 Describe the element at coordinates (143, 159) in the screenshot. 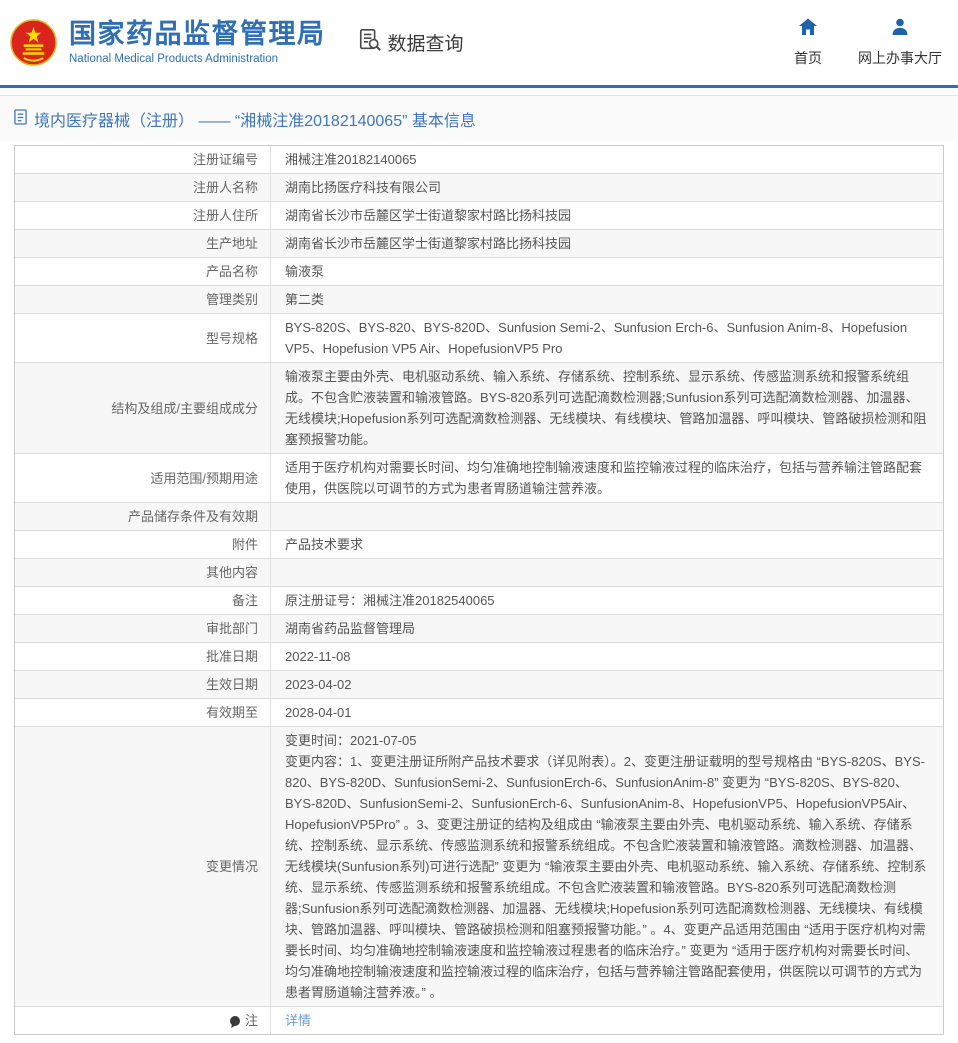

I see `row-label: 注册证编号` at that location.